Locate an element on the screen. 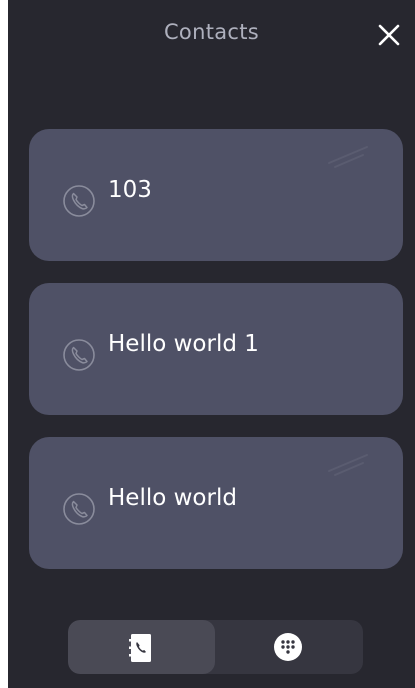  tab-contacts is located at coordinates (141, 647).